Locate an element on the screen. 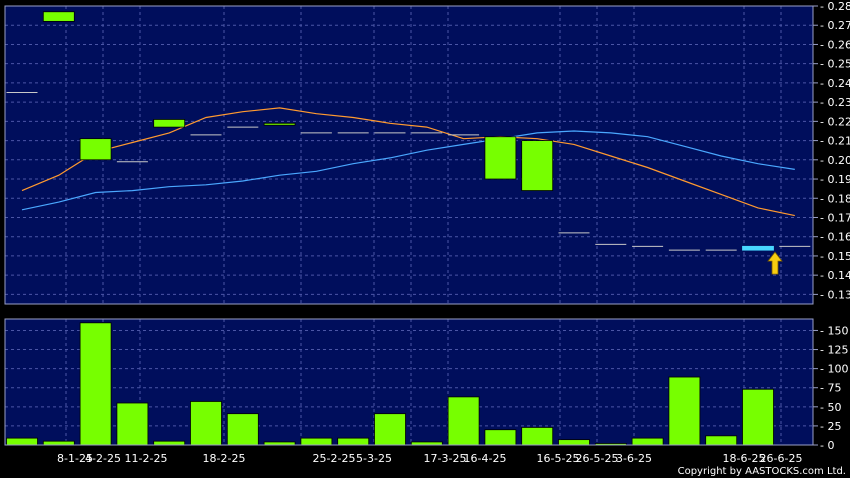 The image size is (850, 478). price-tick-label: - 0.23 is located at coordinates (835, 102).